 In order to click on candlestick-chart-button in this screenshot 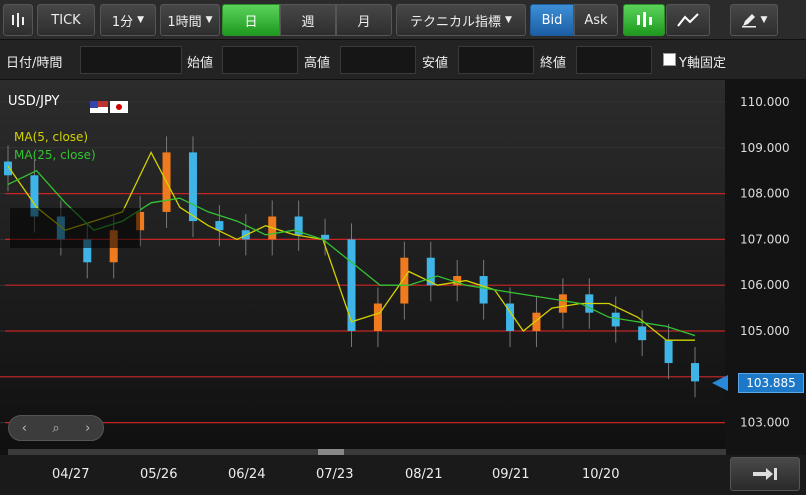, I will do `click(644, 20)`.